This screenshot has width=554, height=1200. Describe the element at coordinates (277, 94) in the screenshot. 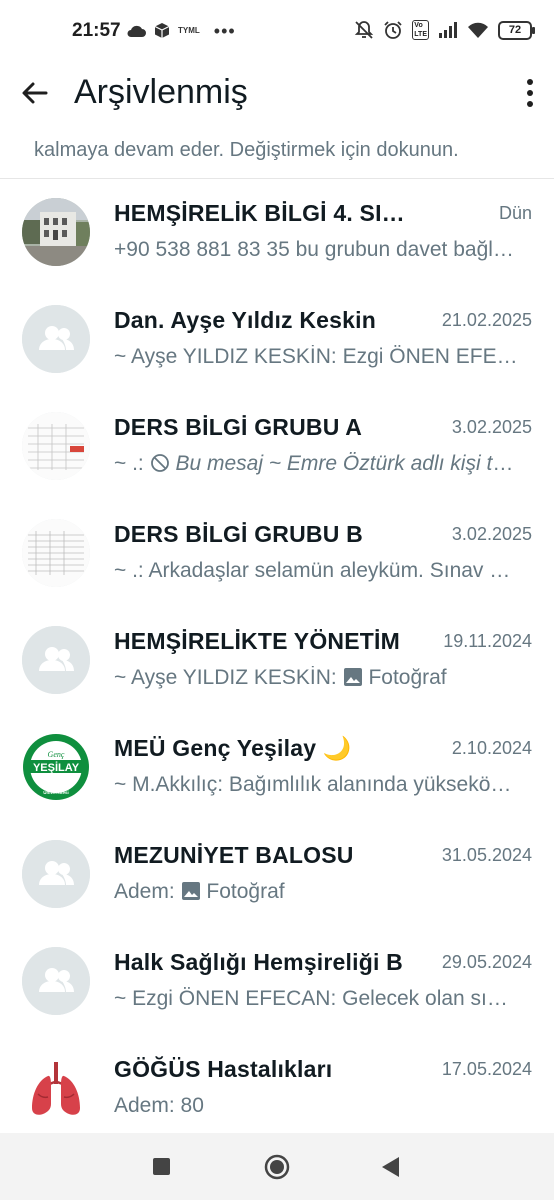

I see `app-header: Arşivlenmiş` at that location.